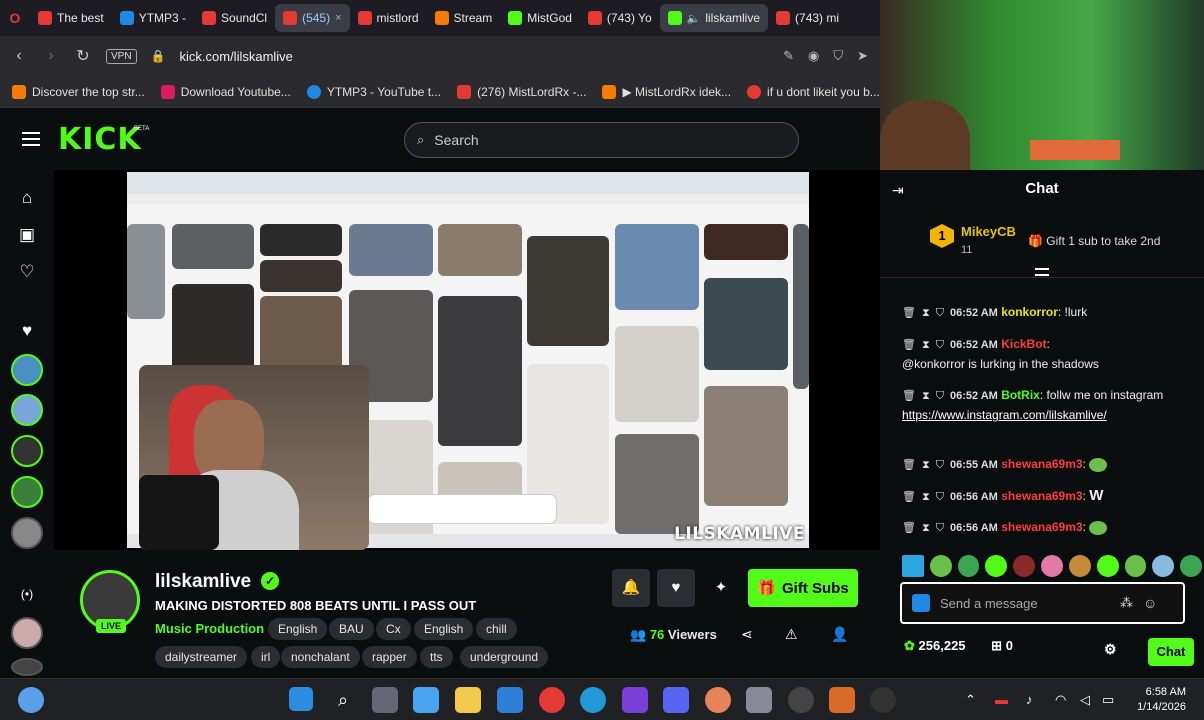  I want to click on media-icon, so click(635, 700).